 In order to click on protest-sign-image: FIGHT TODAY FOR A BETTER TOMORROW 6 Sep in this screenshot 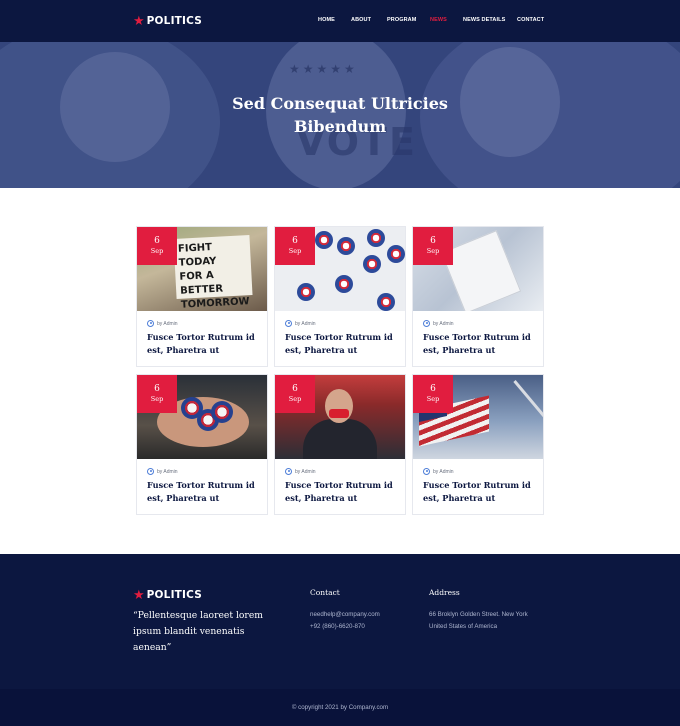, I will do `click(202, 269)`.